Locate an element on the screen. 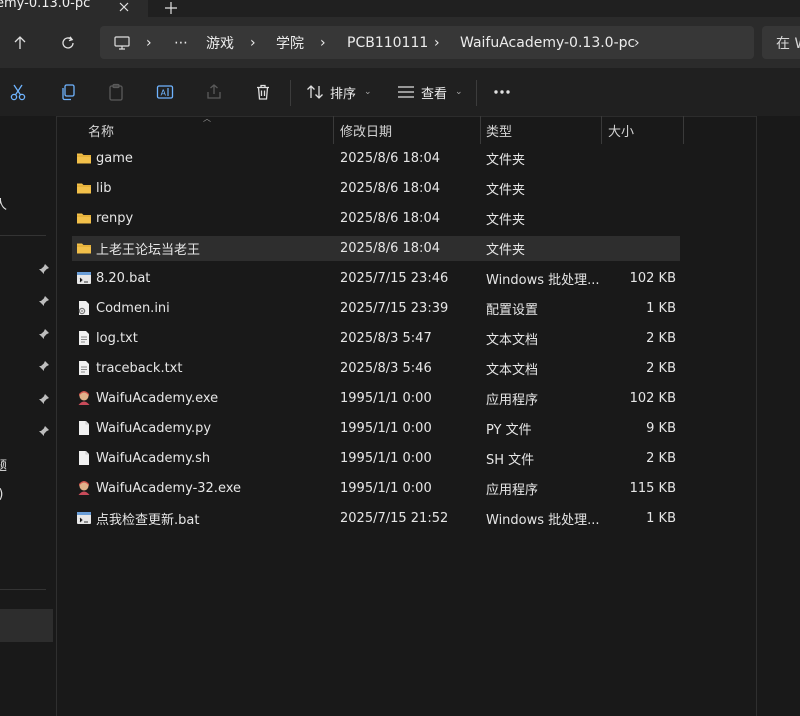  navigation-pane: 人 题 :) is located at coordinates (28, 416).